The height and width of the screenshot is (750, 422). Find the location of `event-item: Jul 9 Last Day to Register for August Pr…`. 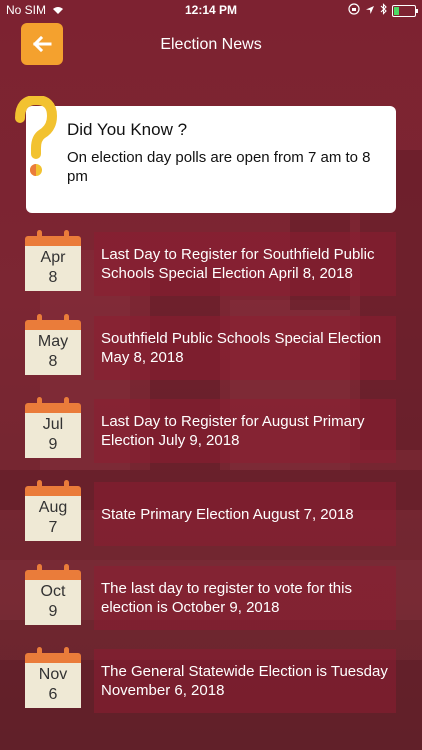

event-item: Jul 9 Last Day to Register for August Pr… is located at coordinates (209, 430).